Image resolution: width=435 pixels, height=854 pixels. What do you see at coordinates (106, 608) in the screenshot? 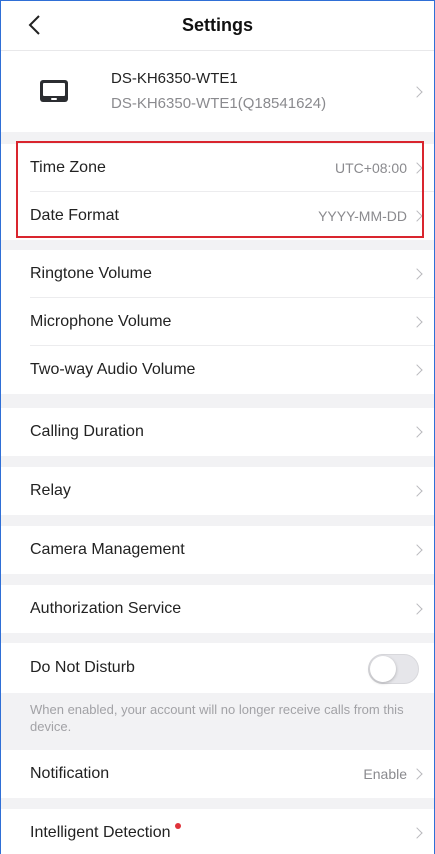
I see `authorization-service-label: Authorization Service` at bounding box center [106, 608].